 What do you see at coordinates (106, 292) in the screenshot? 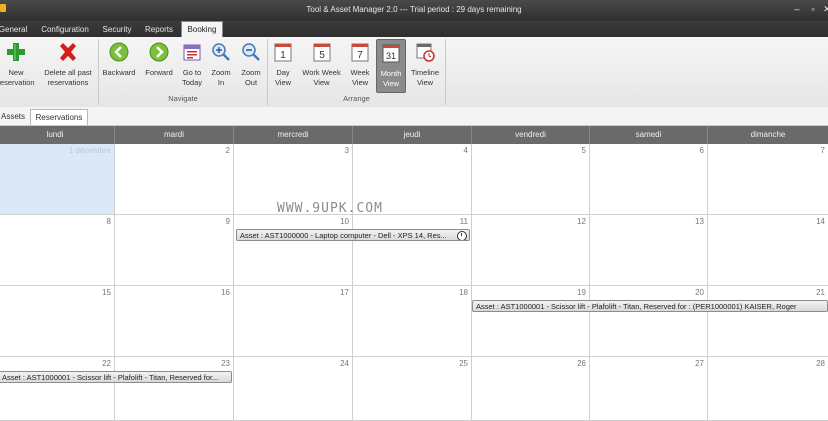
I see `day-number: 15` at bounding box center [106, 292].